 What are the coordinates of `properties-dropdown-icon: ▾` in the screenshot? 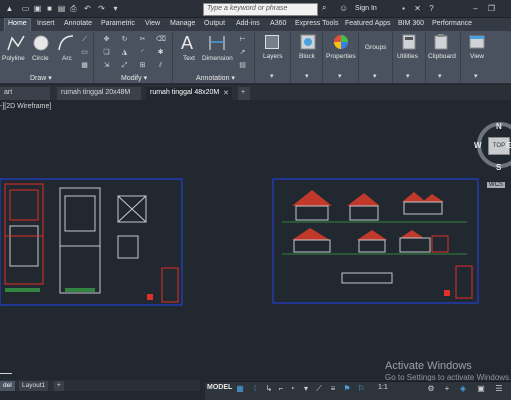 It's located at (340, 76).